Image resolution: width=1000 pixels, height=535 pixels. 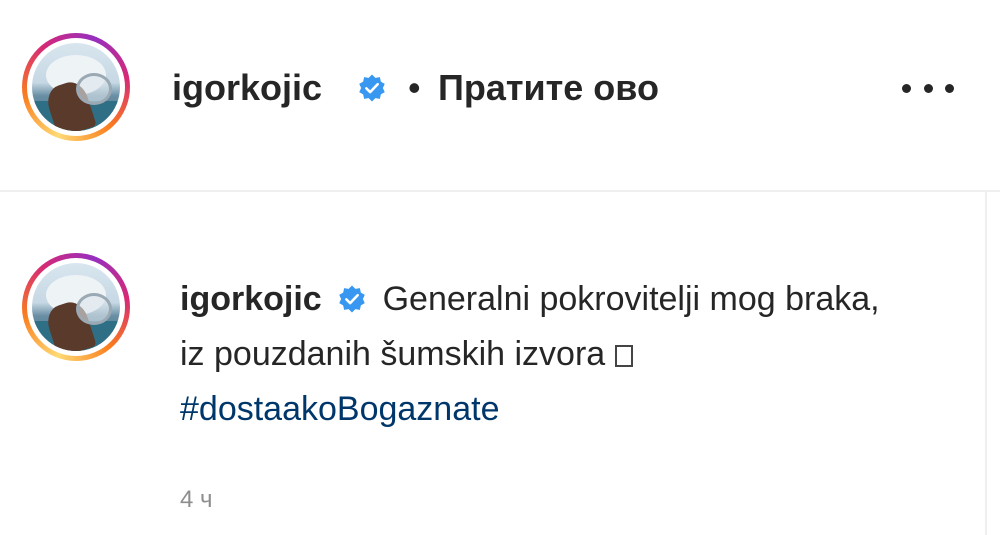 I want to click on follow-button: Пратите ово, so click(x=548, y=88).